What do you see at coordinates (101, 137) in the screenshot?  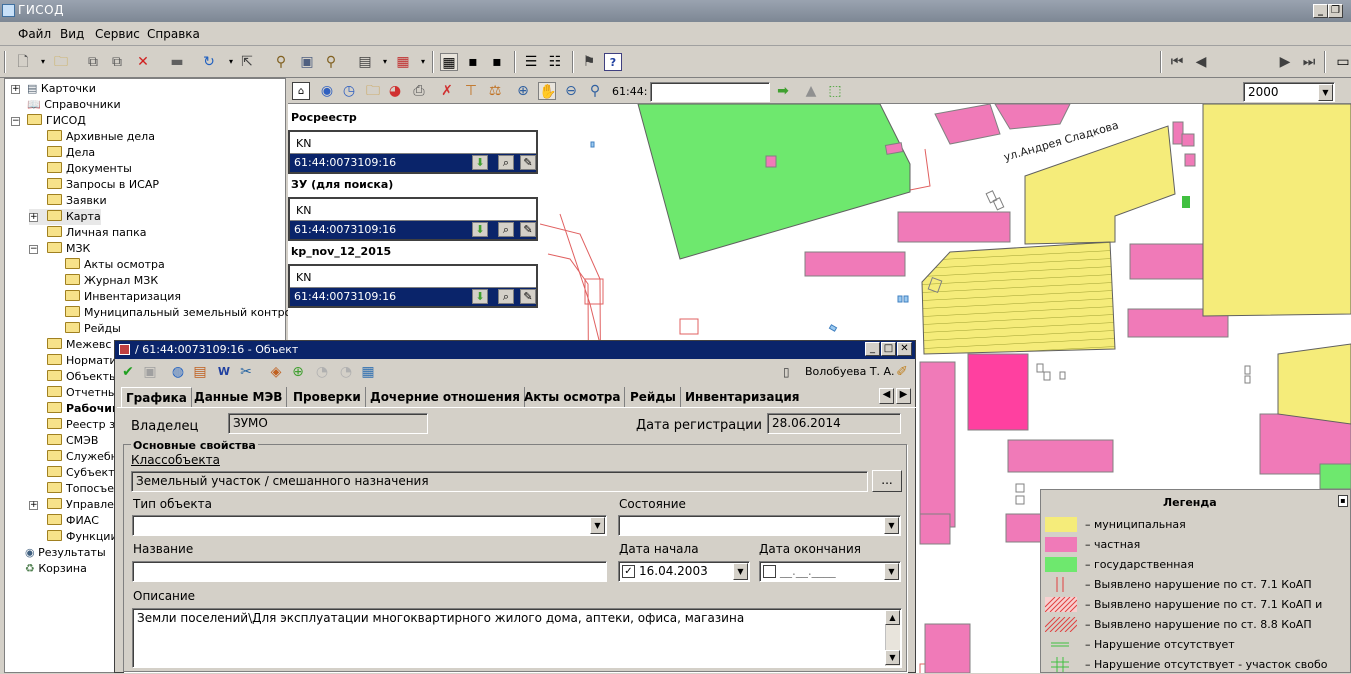 I see `tree-item-archive: Архивные дела` at bounding box center [101, 137].